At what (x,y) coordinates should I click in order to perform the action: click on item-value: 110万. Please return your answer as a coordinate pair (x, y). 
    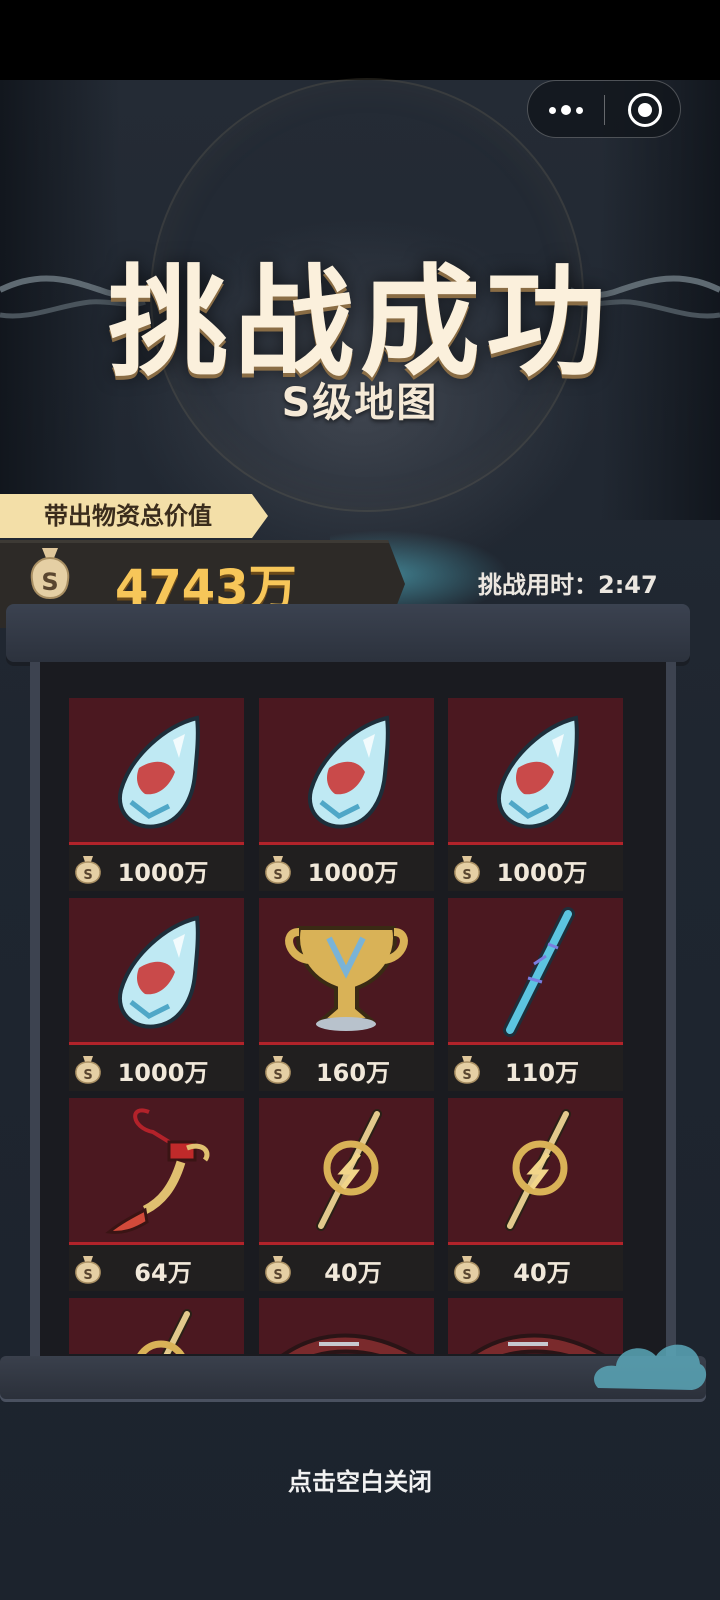
    Looking at the image, I should click on (542, 1073).